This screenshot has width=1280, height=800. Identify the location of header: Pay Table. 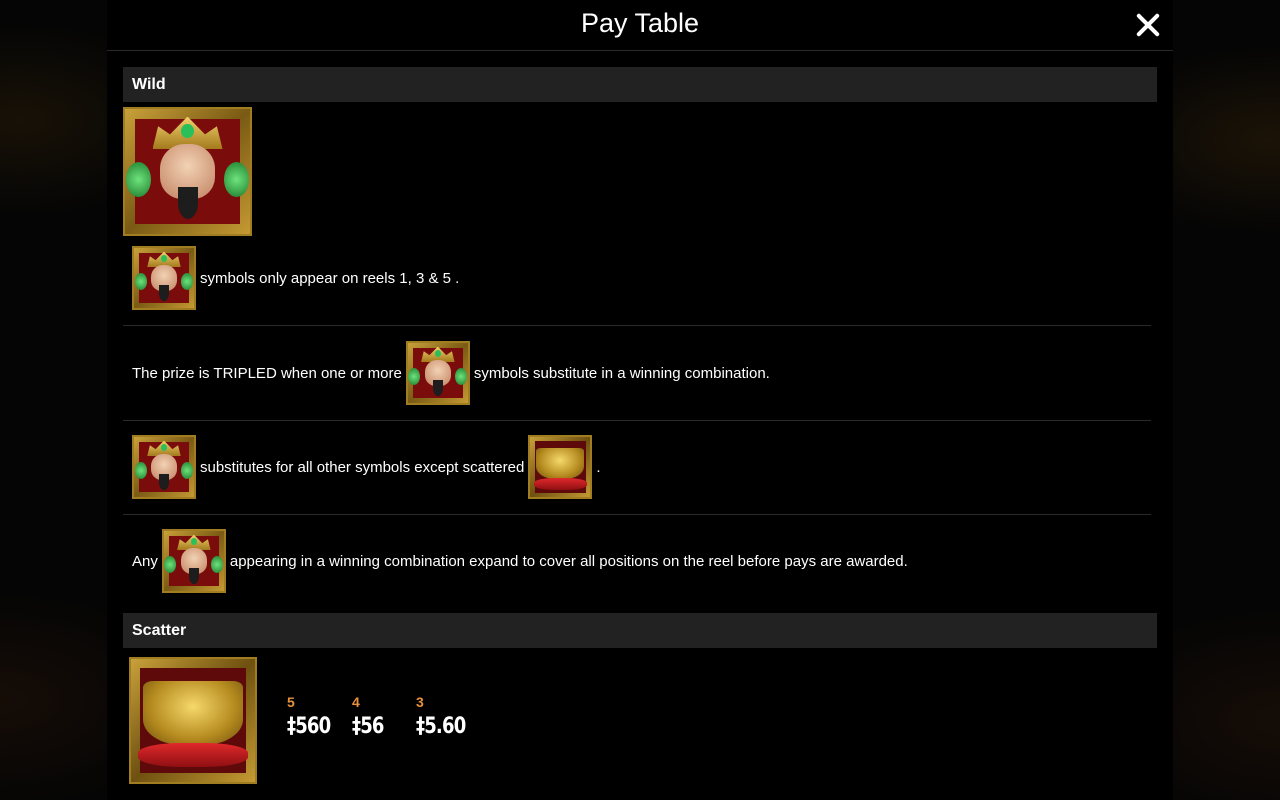
(640, 25).